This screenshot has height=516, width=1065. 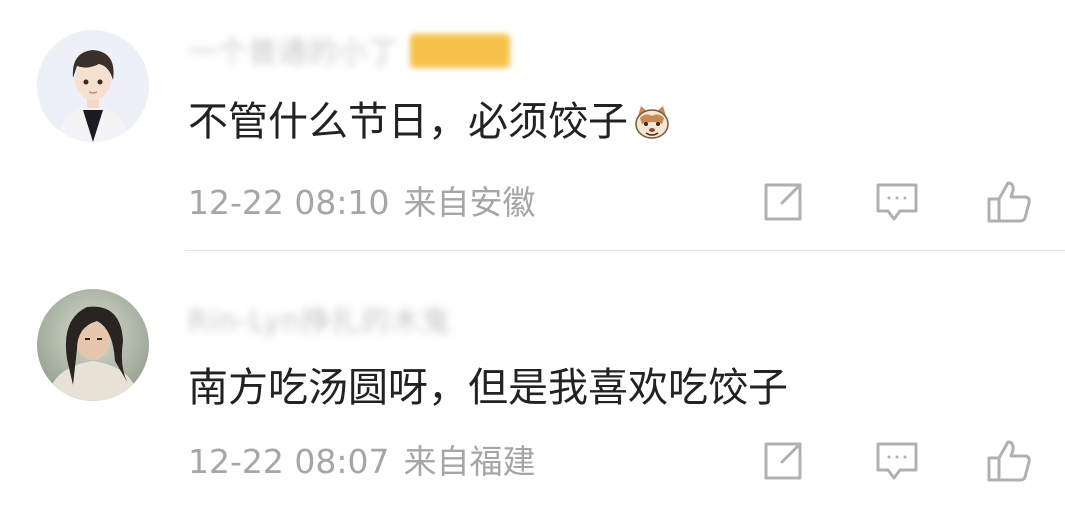 I want to click on comment-meta: 12-22 08:07 来自福建, so click(x=361, y=462).